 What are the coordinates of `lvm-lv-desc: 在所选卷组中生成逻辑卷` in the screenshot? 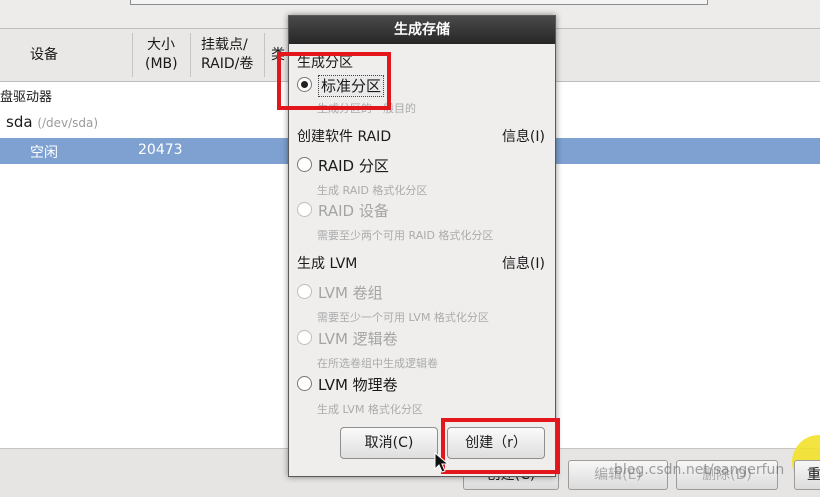 It's located at (377, 363).